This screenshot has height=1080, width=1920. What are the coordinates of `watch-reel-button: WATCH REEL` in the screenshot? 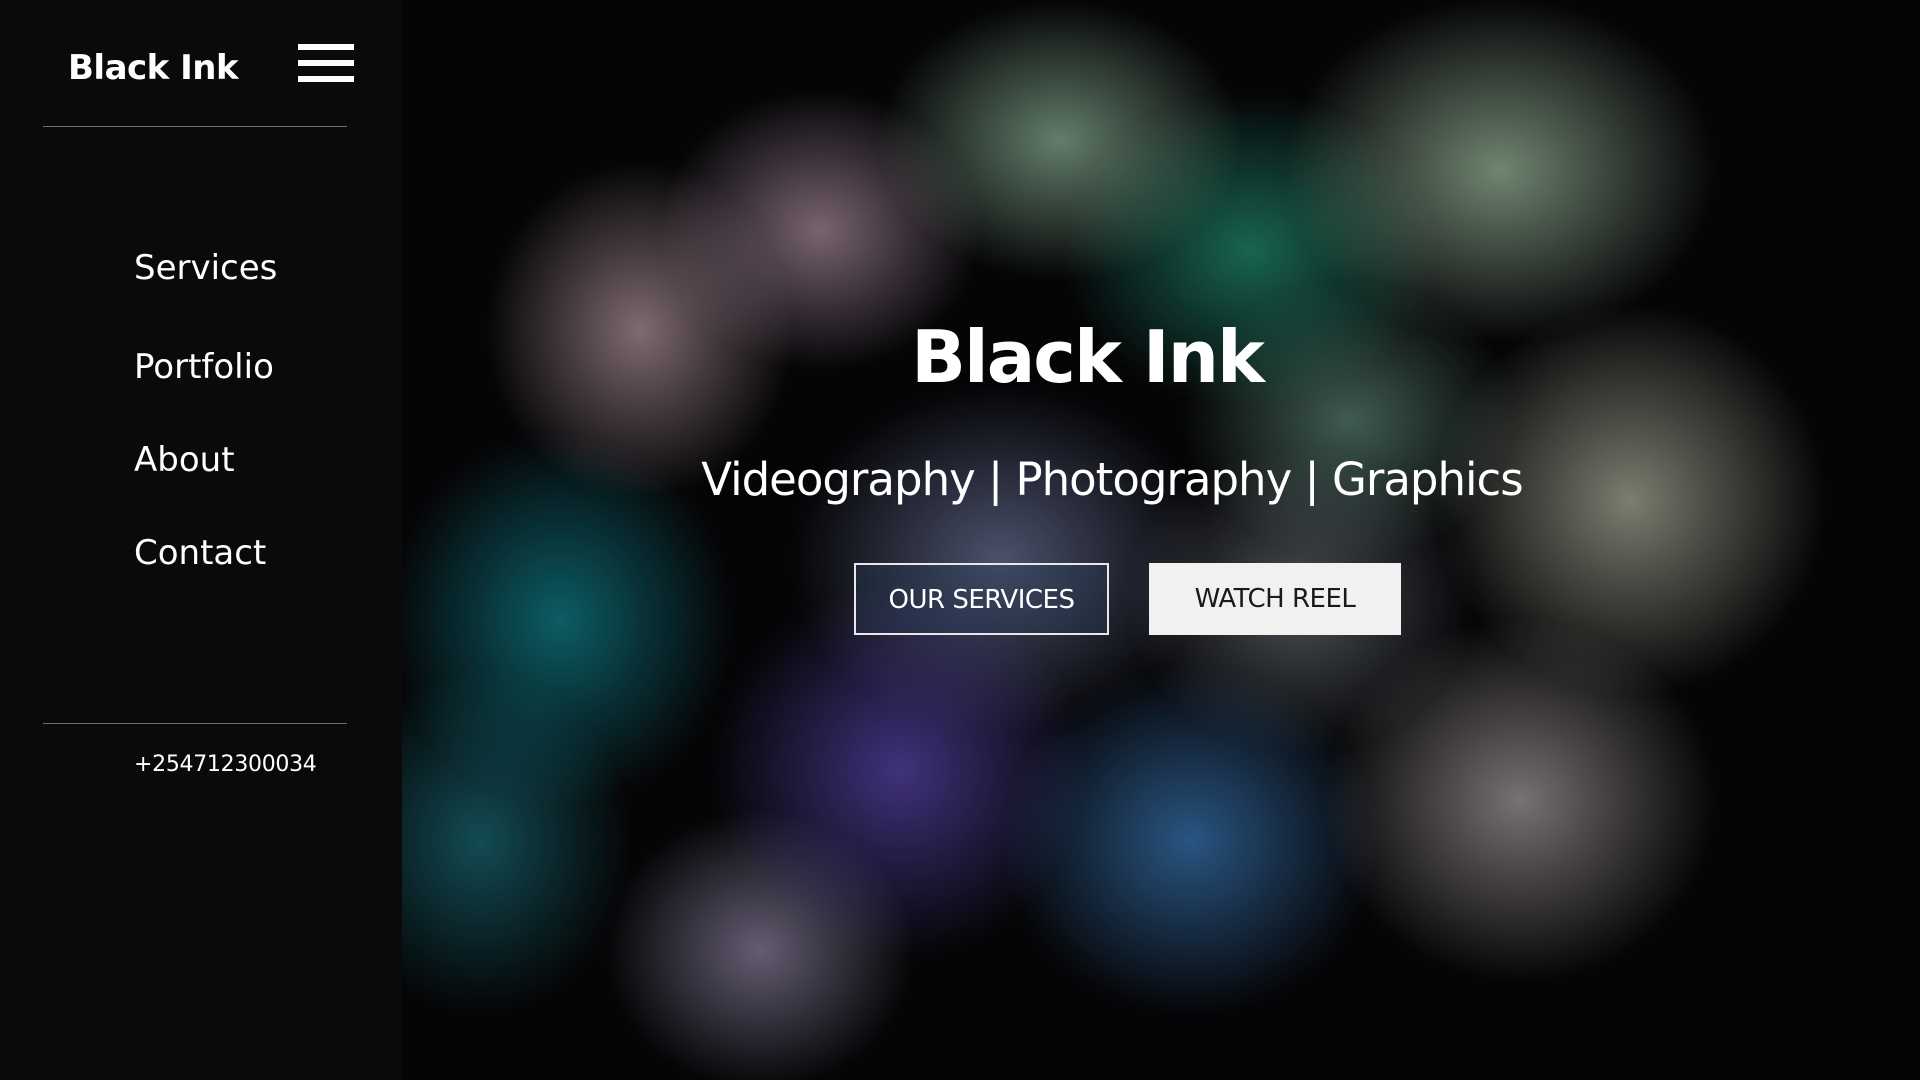 It's located at (1275, 599).